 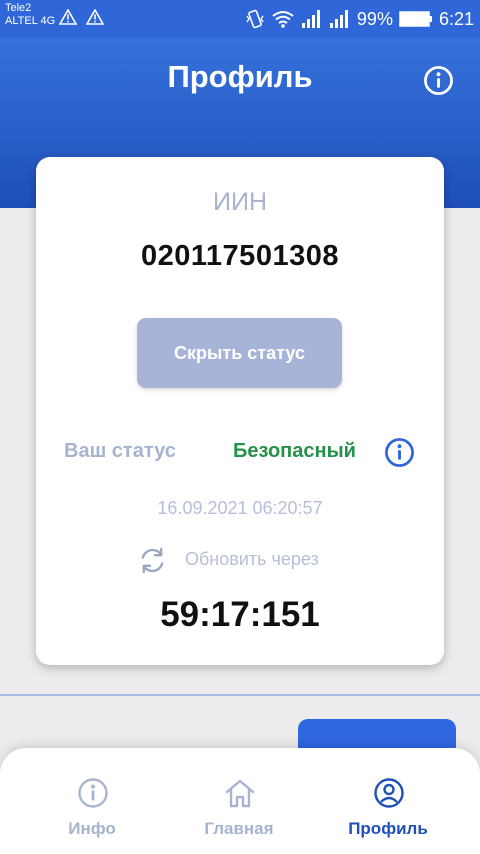 What do you see at coordinates (239, 353) in the screenshot?
I see `hide-status-button: Скрыть статус` at bounding box center [239, 353].